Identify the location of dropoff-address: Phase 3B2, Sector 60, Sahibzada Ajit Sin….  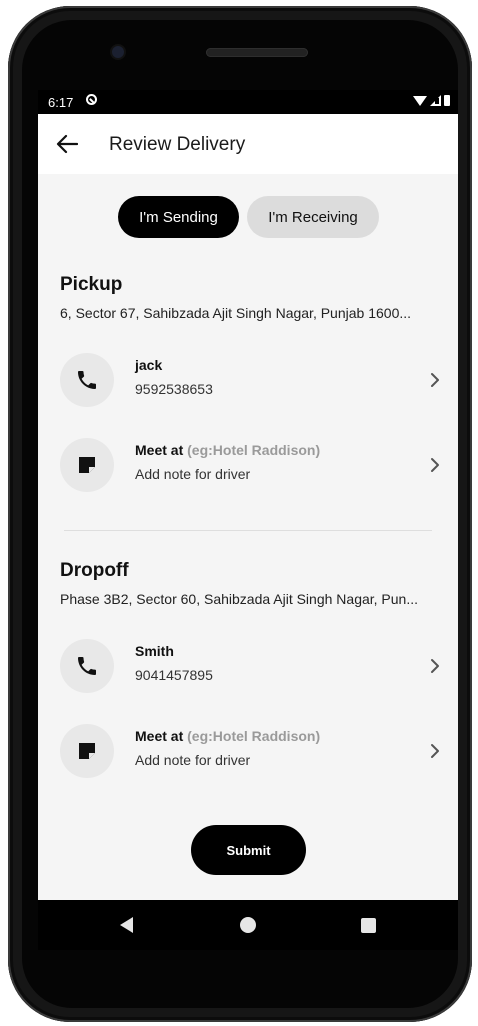
(239, 599).